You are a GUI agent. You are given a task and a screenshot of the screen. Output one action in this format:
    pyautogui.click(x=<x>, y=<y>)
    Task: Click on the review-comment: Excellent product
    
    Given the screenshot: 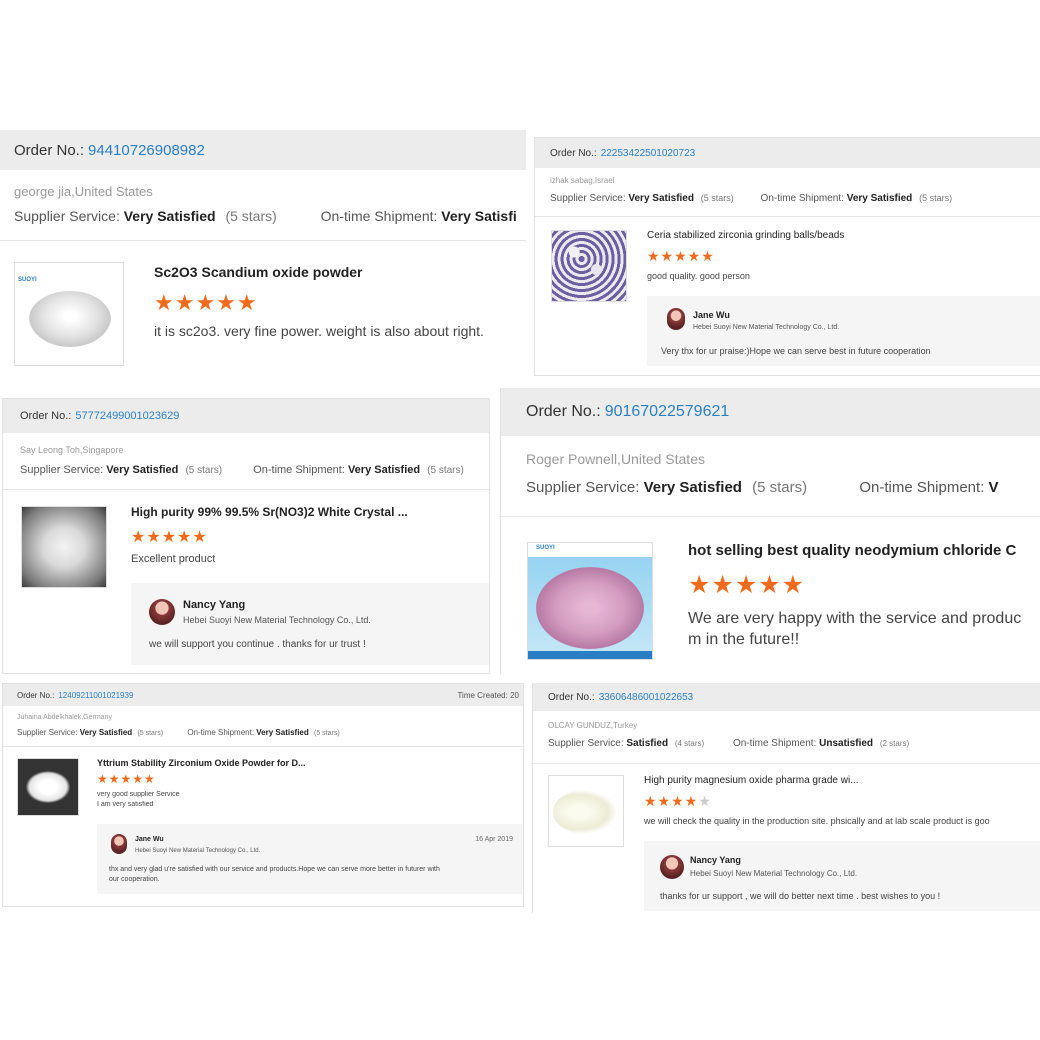 What is the action you would take?
    pyautogui.click(x=173, y=559)
    